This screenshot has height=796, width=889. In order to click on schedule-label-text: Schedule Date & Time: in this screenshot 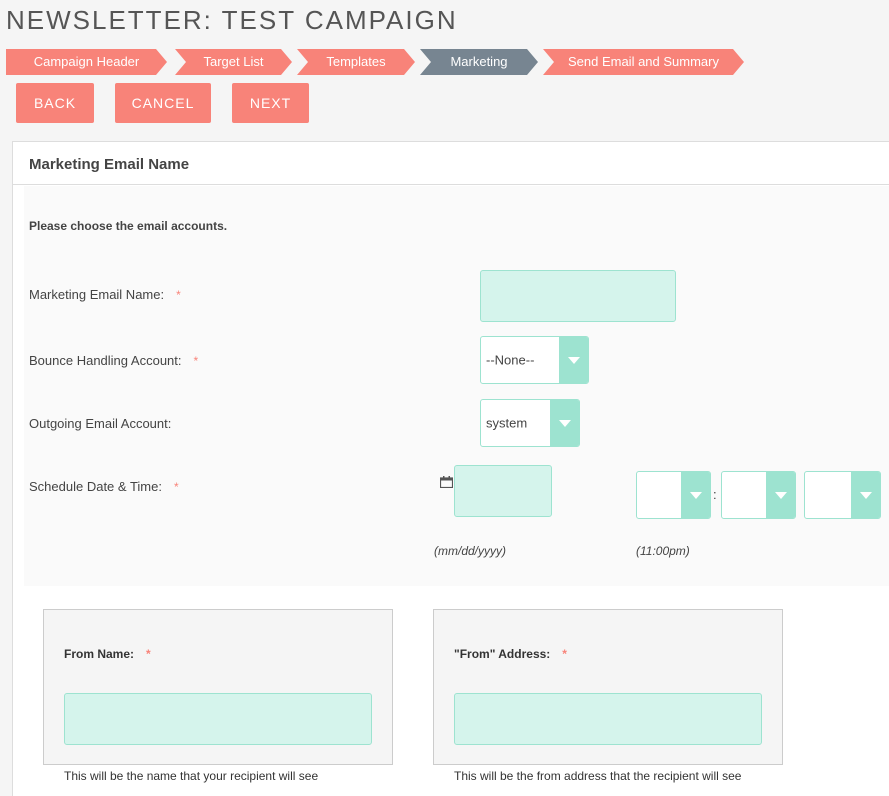, I will do `click(95, 486)`.